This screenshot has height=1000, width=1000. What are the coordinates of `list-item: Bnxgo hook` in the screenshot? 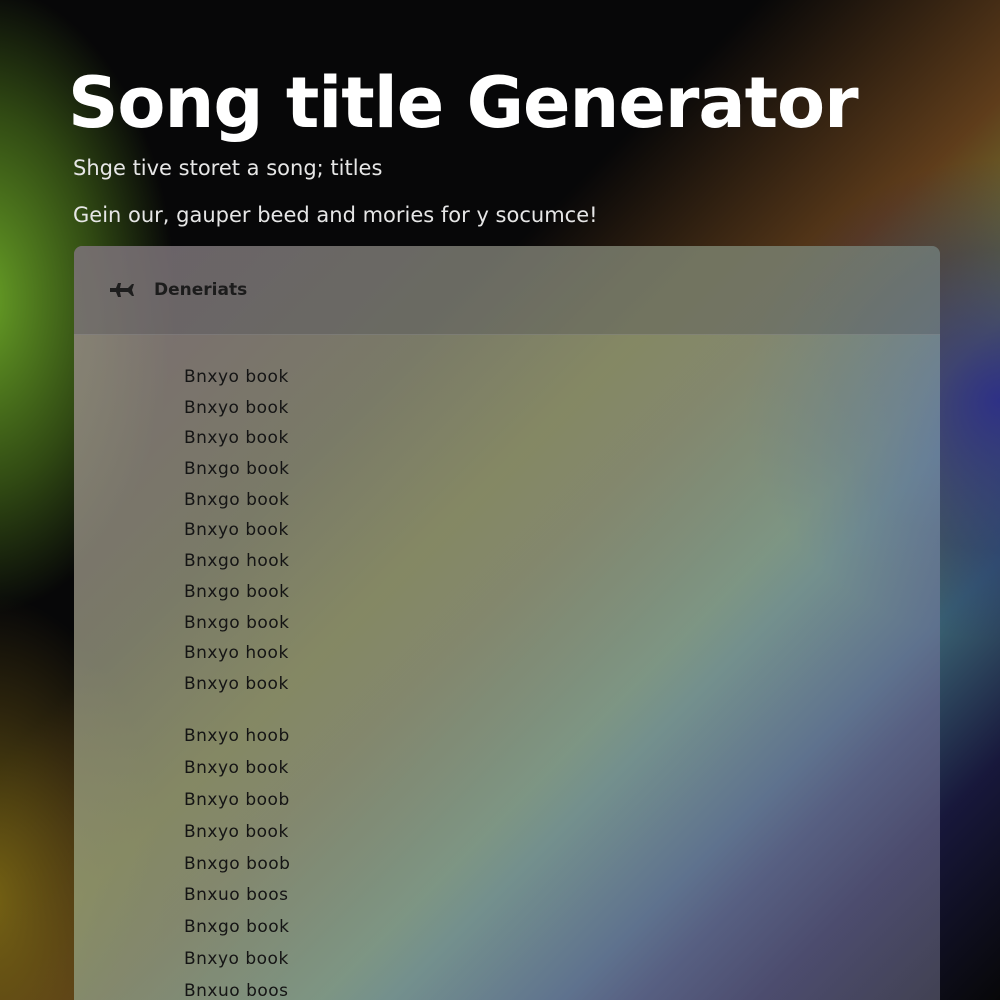 It's located at (237, 561).